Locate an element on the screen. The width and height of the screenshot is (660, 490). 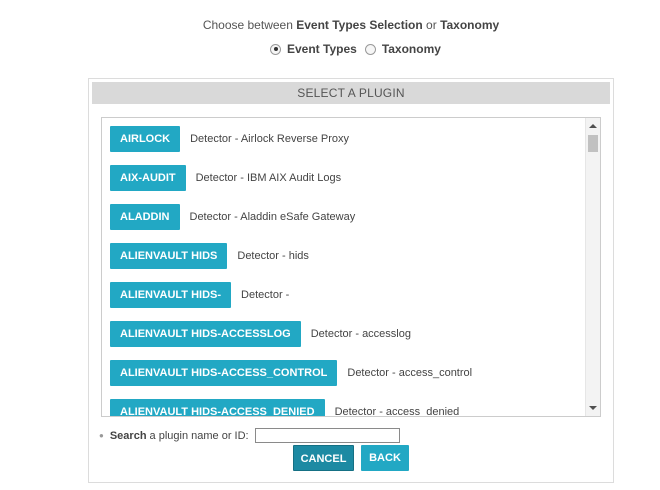
list-item: AIX-AUDIT Detector - IBM AIX Audit Logs is located at coordinates (225, 178).